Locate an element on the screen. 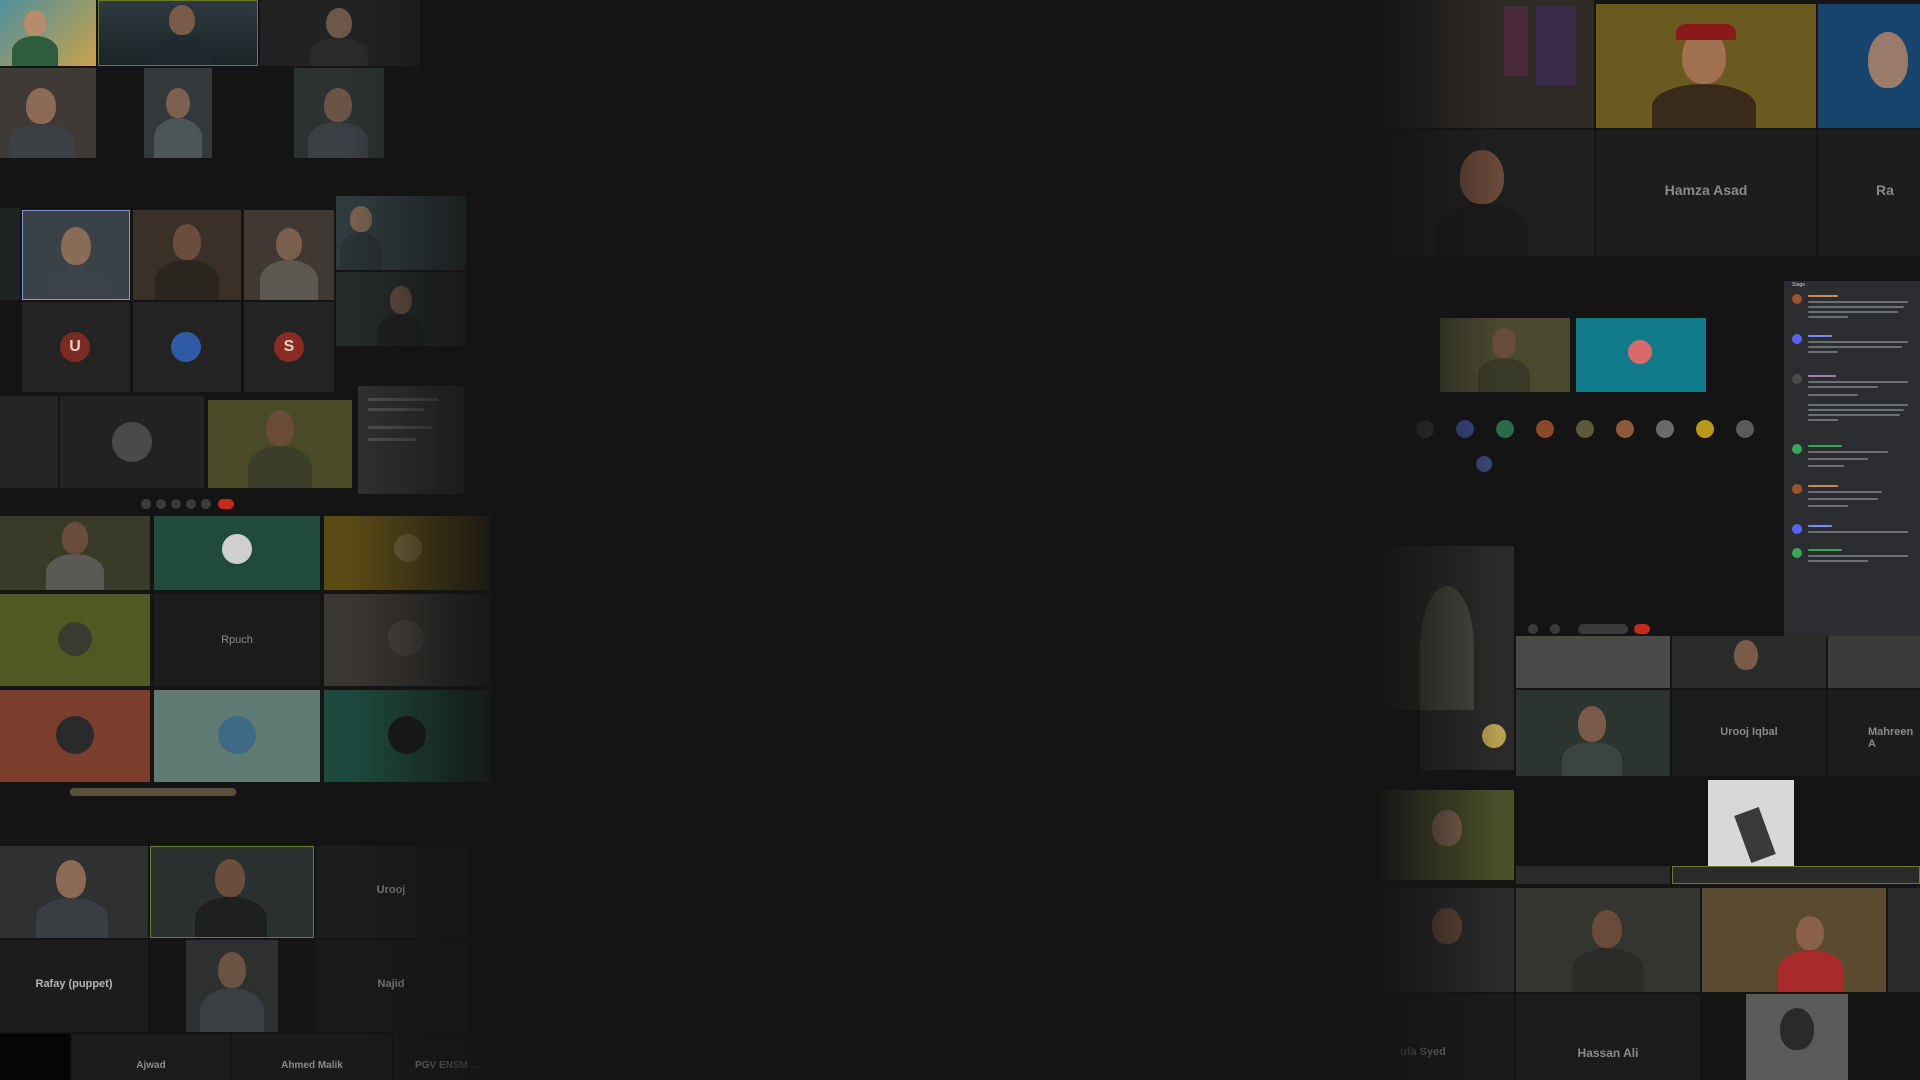 The image size is (1920, 1080). participant-name: Rafay (puppet) is located at coordinates (74, 984).